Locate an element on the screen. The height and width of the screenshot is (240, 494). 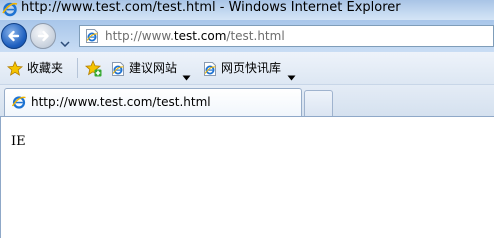
forward-button is located at coordinates (43, 36).